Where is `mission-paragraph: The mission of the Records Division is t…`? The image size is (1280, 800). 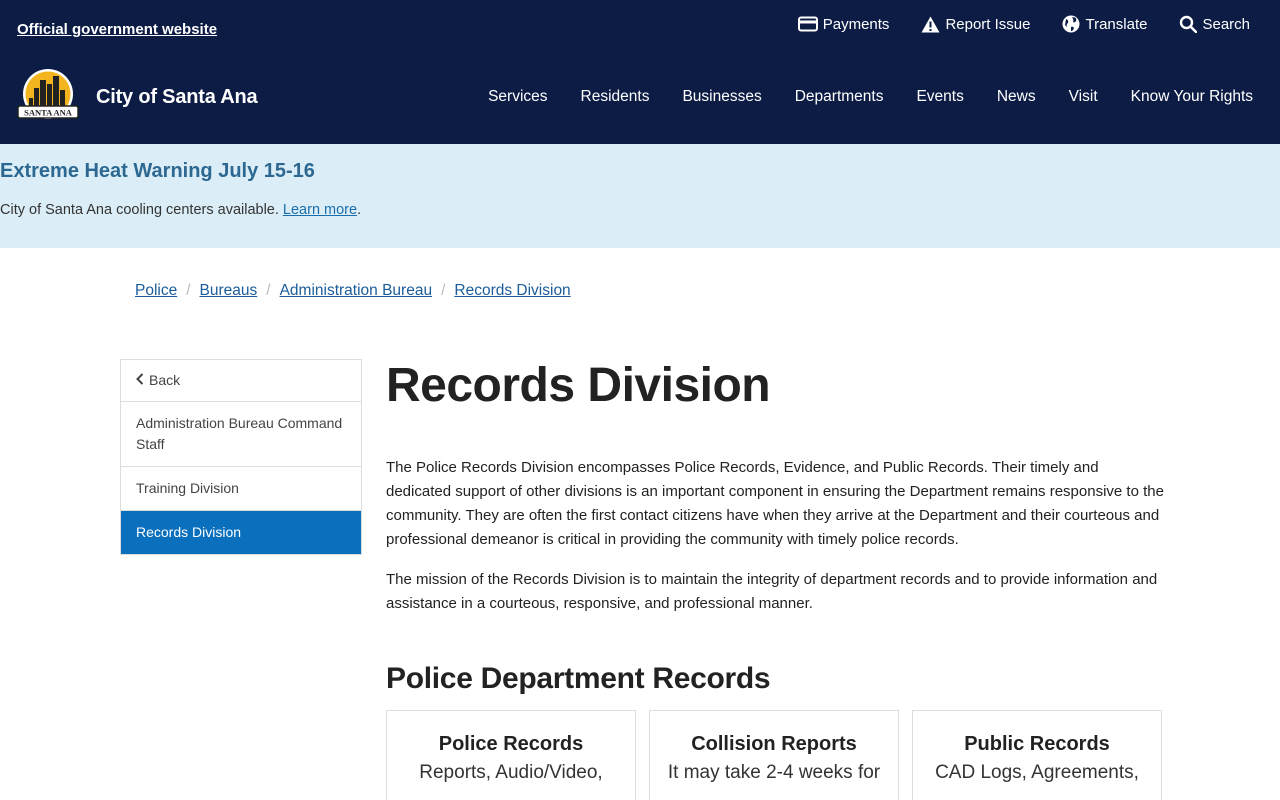 mission-paragraph: The mission of the Records Division is t… is located at coordinates (772, 591).